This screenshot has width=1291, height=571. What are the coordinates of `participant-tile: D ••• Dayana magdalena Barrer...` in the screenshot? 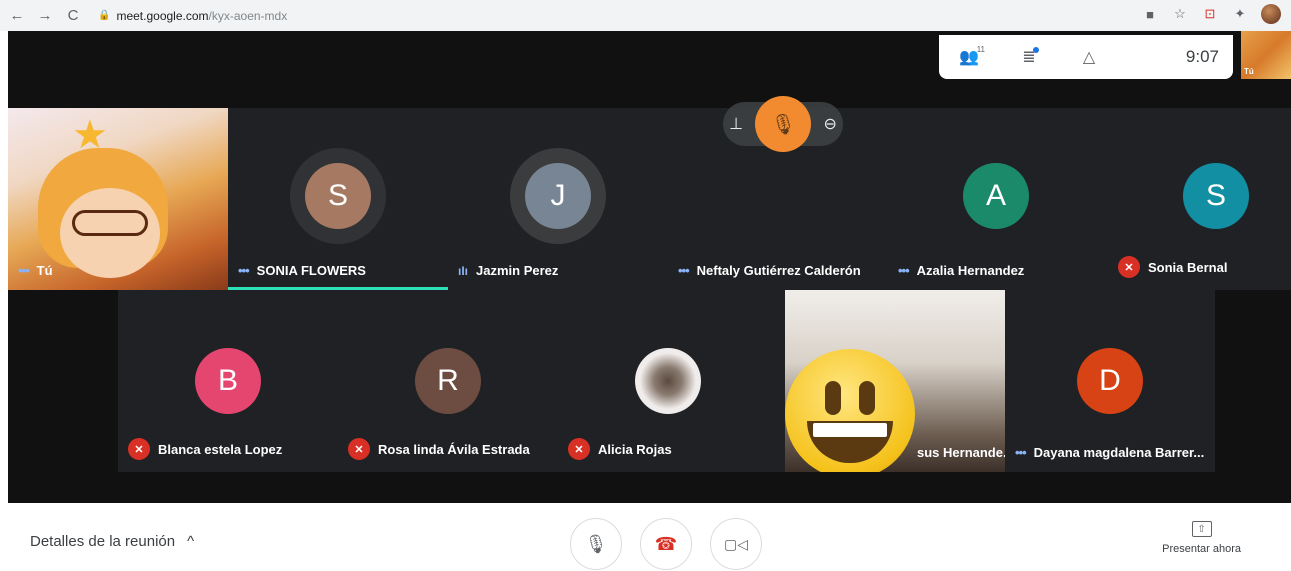 It's located at (1110, 381).